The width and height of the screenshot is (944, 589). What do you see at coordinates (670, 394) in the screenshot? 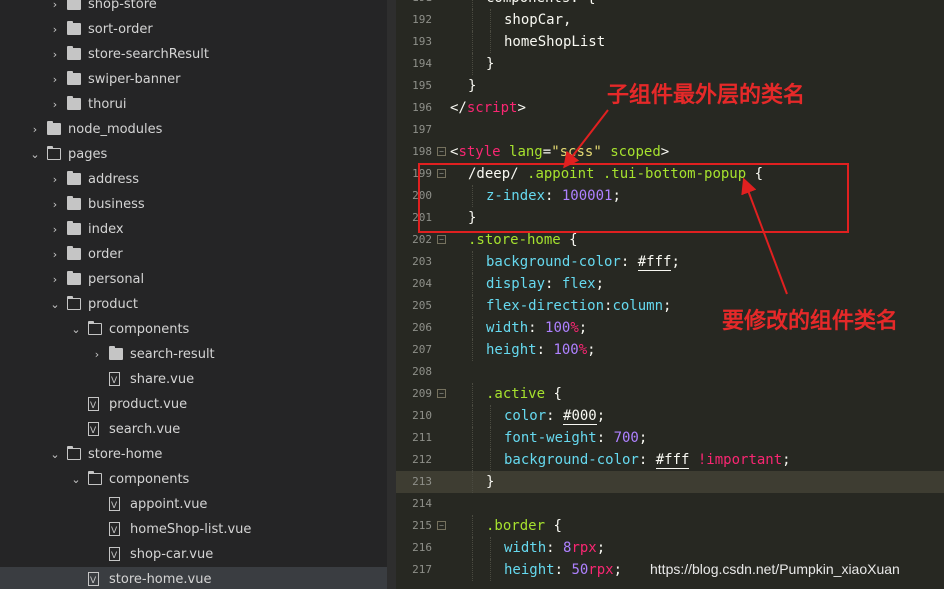
I see `code-line: 209− .active {` at bounding box center [670, 394].